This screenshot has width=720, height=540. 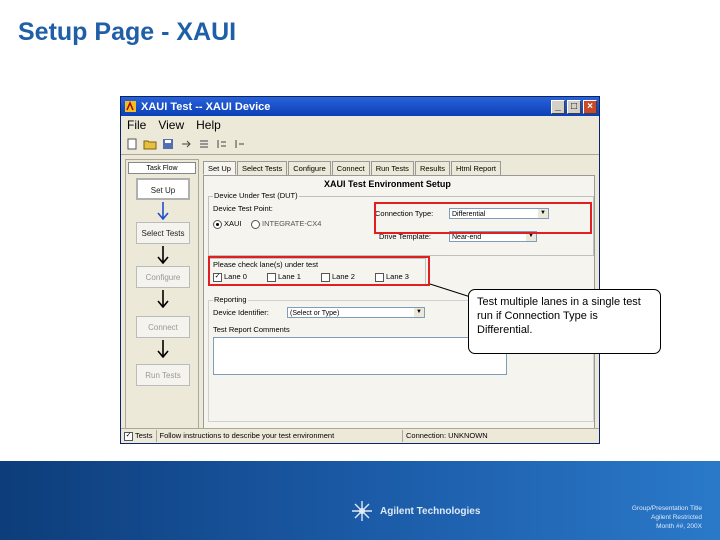 What do you see at coordinates (430, 511) in the screenshot?
I see `agilent-brand: Agilent Technologies` at bounding box center [430, 511].